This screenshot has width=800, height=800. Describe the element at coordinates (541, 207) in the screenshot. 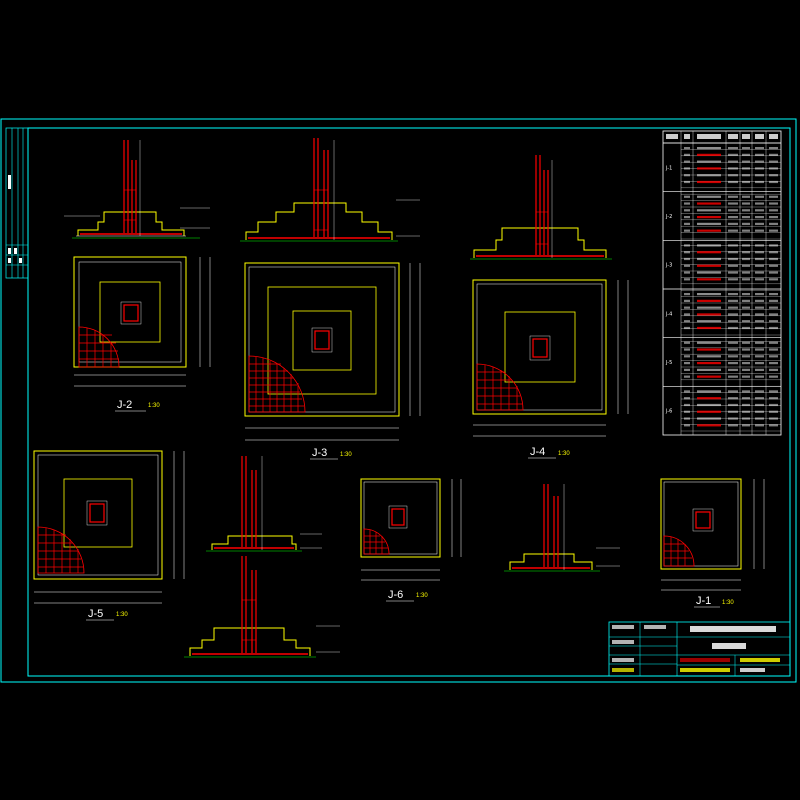

I see `j4-elevation` at that location.